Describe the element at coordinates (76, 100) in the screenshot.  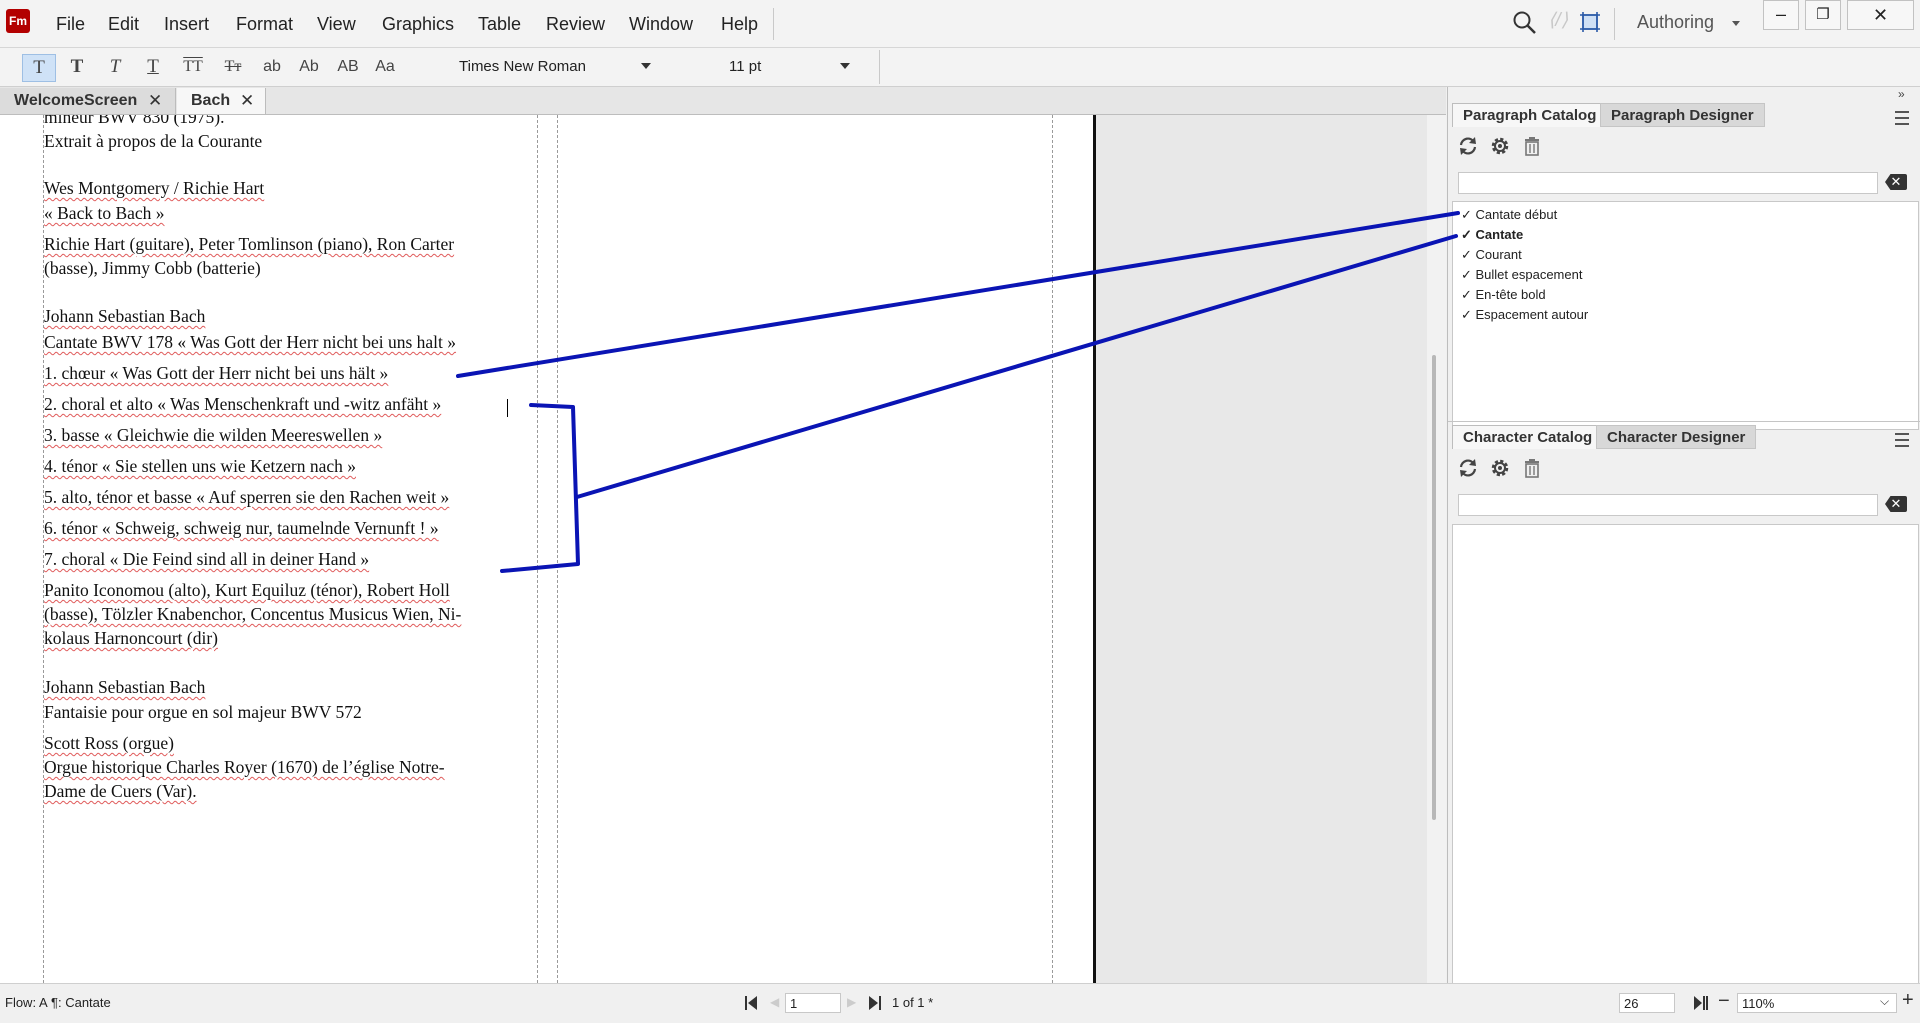
I see `tab-label: WelcomeScreen` at that location.